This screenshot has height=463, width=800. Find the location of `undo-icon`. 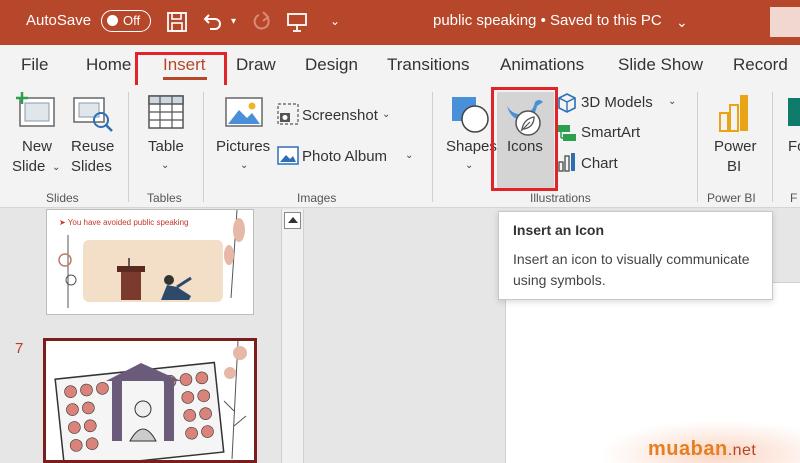

undo-icon is located at coordinates (212, 22).